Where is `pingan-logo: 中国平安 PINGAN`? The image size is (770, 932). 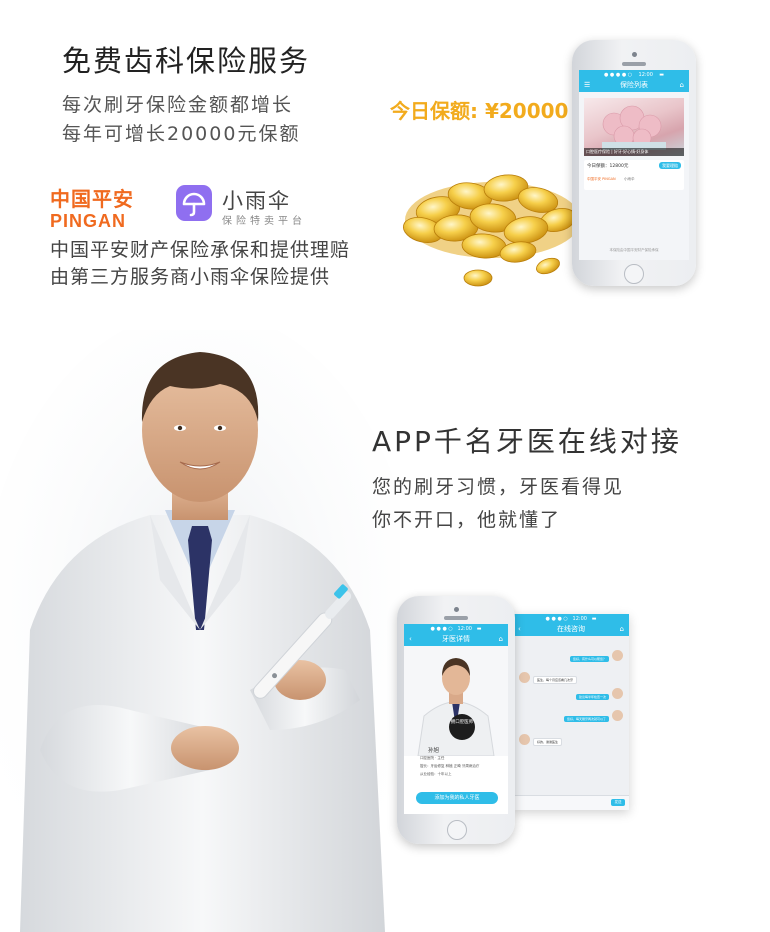
pingan-logo: 中国平安 PINGAN is located at coordinates (95, 207).